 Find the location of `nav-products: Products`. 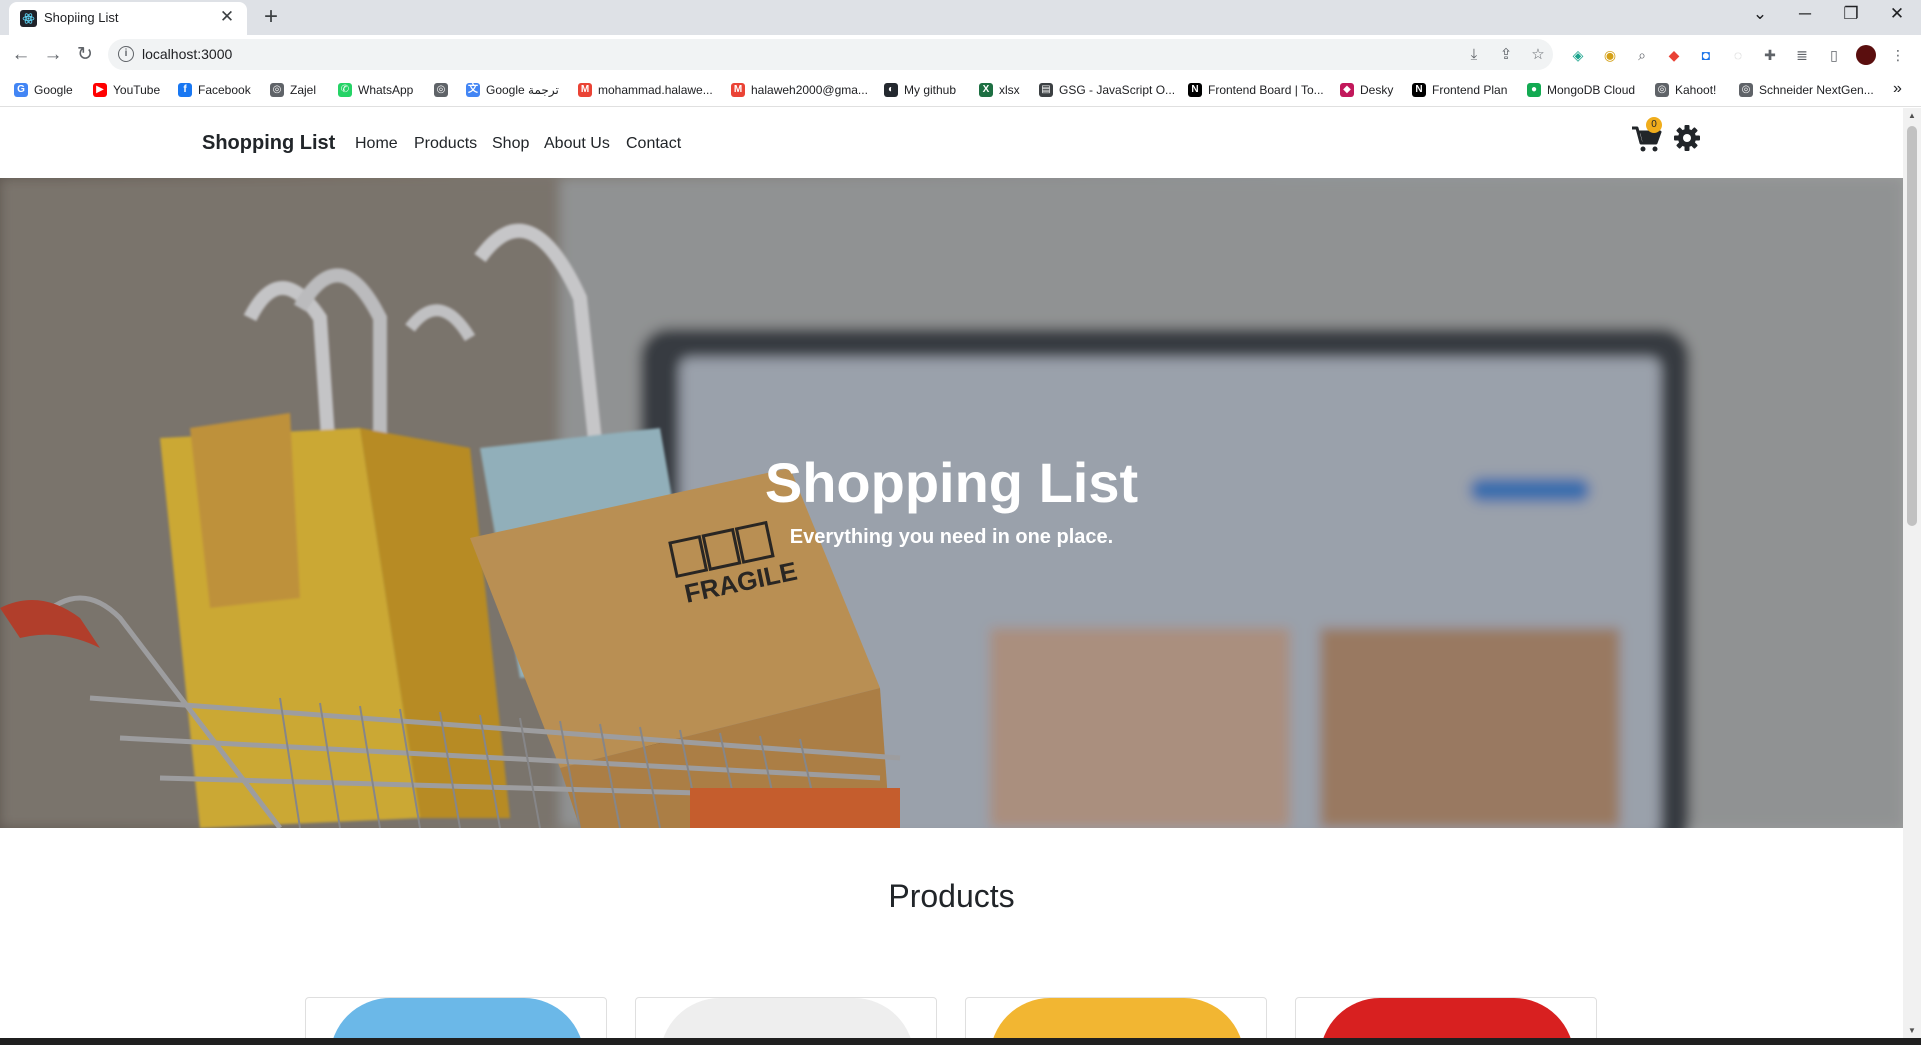

nav-products: Products is located at coordinates (445, 144).